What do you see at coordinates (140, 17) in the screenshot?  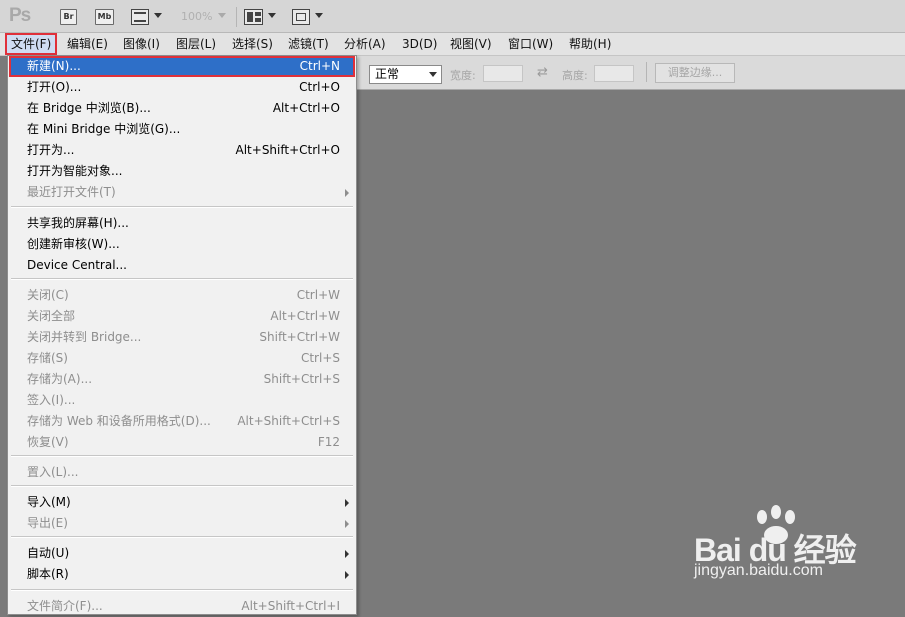 I see `view-extras-icon` at bounding box center [140, 17].